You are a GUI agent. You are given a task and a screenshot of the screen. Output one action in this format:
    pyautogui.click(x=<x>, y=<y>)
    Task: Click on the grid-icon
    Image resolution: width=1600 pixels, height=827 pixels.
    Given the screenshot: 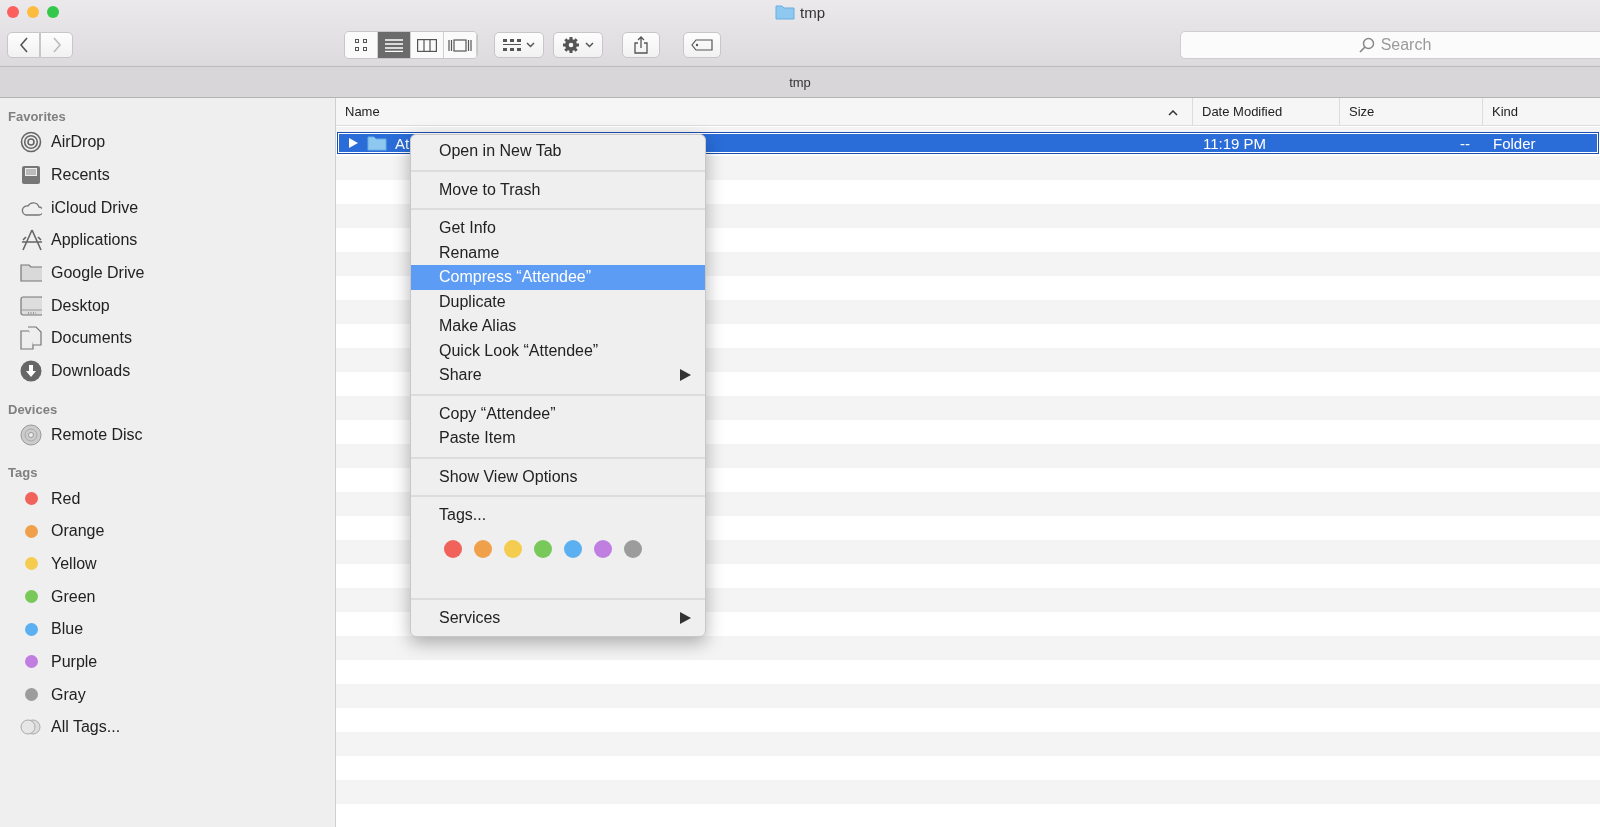 What is the action you would take?
    pyautogui.click(x=512, y=45)
    